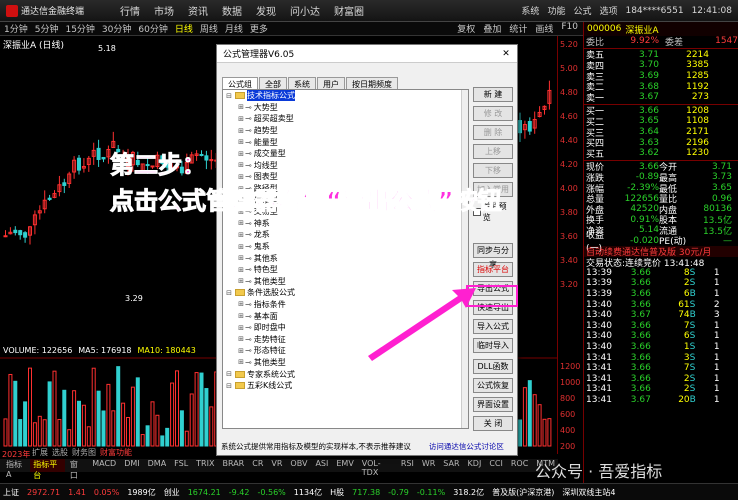 The image size is (738, 500). Describe the element at coordinates (493, 256) in the screenshot. I see `sync-share-button: 同步与分享` at that location.